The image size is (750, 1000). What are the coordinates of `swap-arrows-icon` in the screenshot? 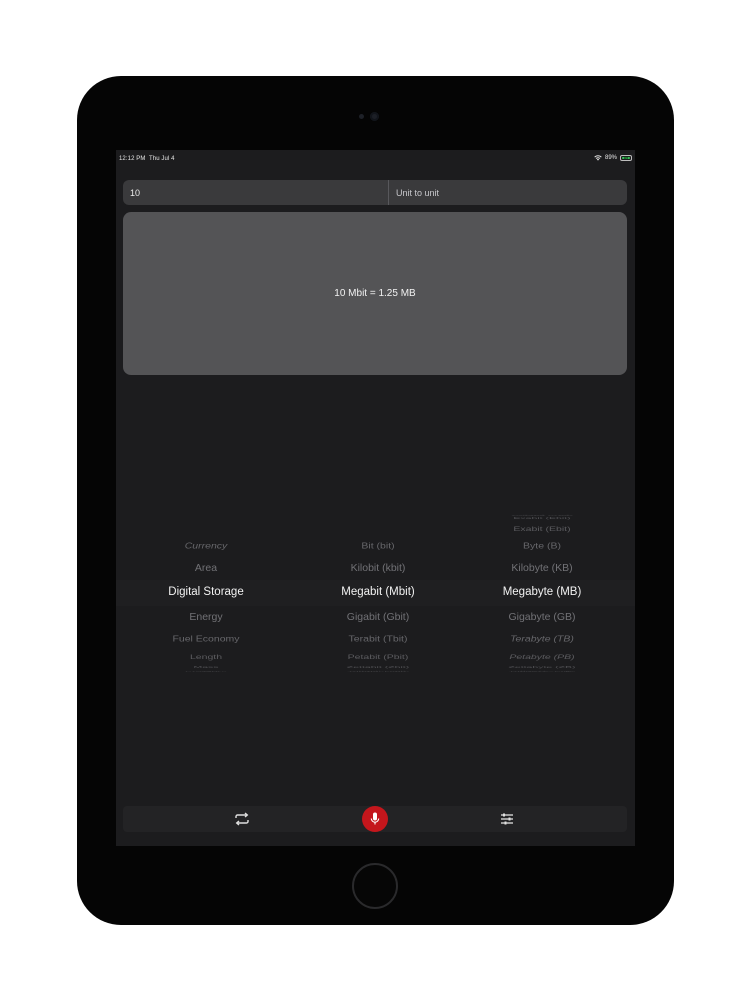 It's located at (242, 819).